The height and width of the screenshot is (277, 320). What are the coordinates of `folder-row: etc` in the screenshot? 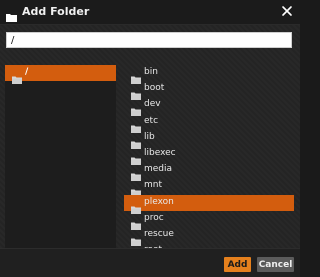 It's located at (209, 123).